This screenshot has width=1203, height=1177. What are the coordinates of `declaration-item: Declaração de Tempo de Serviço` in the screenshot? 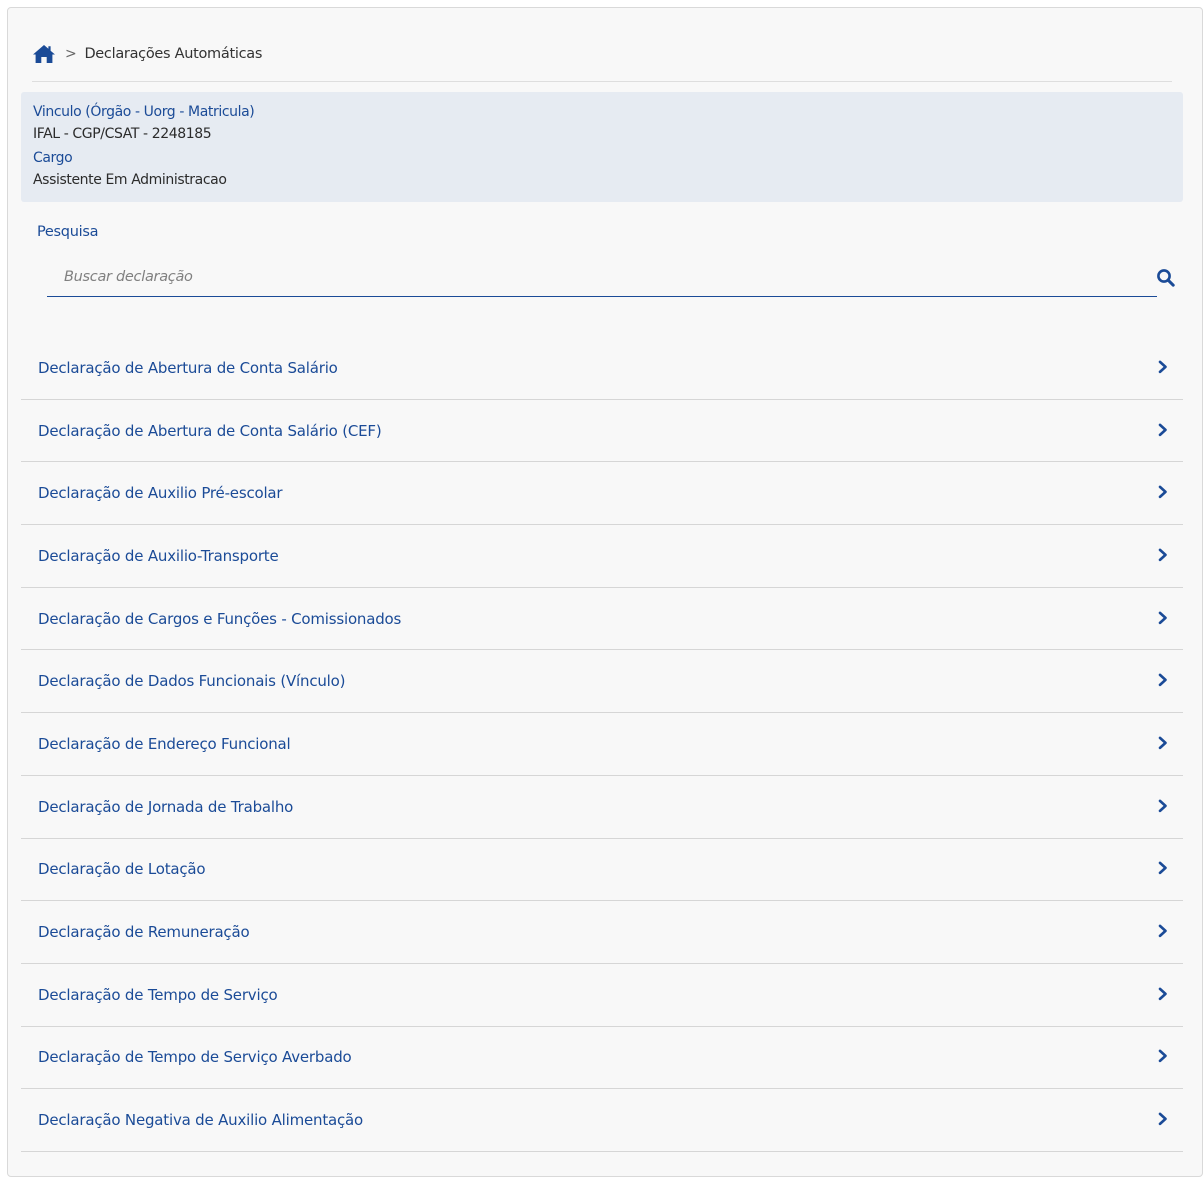 It's located at (602, 995).